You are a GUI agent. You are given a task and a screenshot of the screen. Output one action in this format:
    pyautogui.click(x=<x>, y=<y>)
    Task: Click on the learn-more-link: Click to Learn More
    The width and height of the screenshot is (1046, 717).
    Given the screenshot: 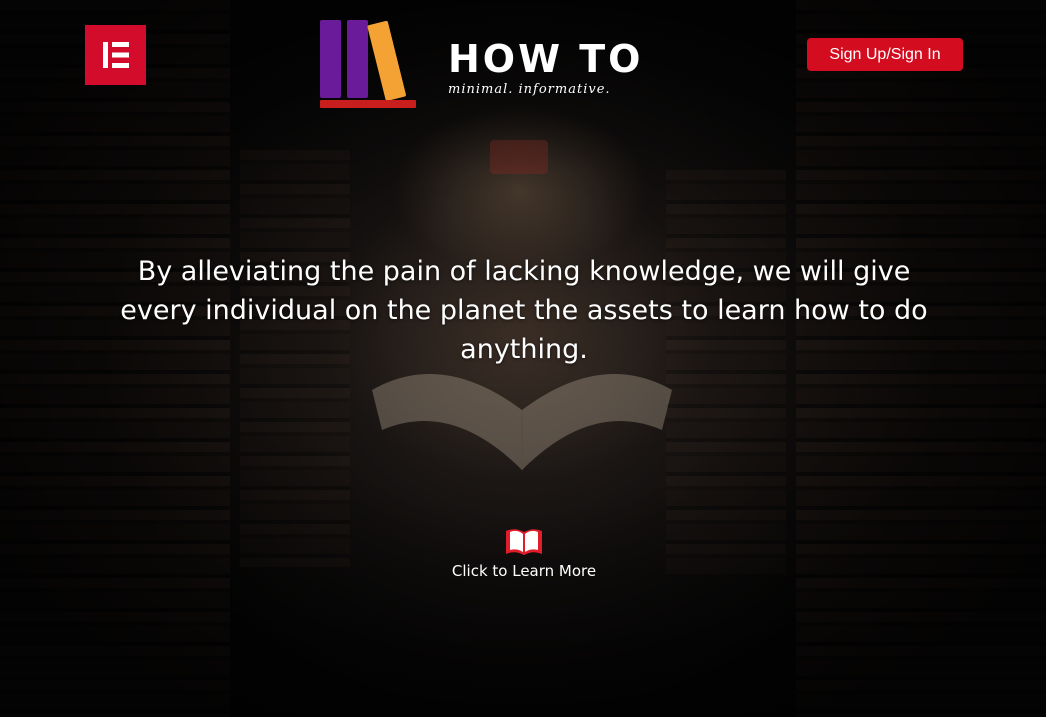 What is the action you would take?
    pyautogui.click(x=524, y=555)
    